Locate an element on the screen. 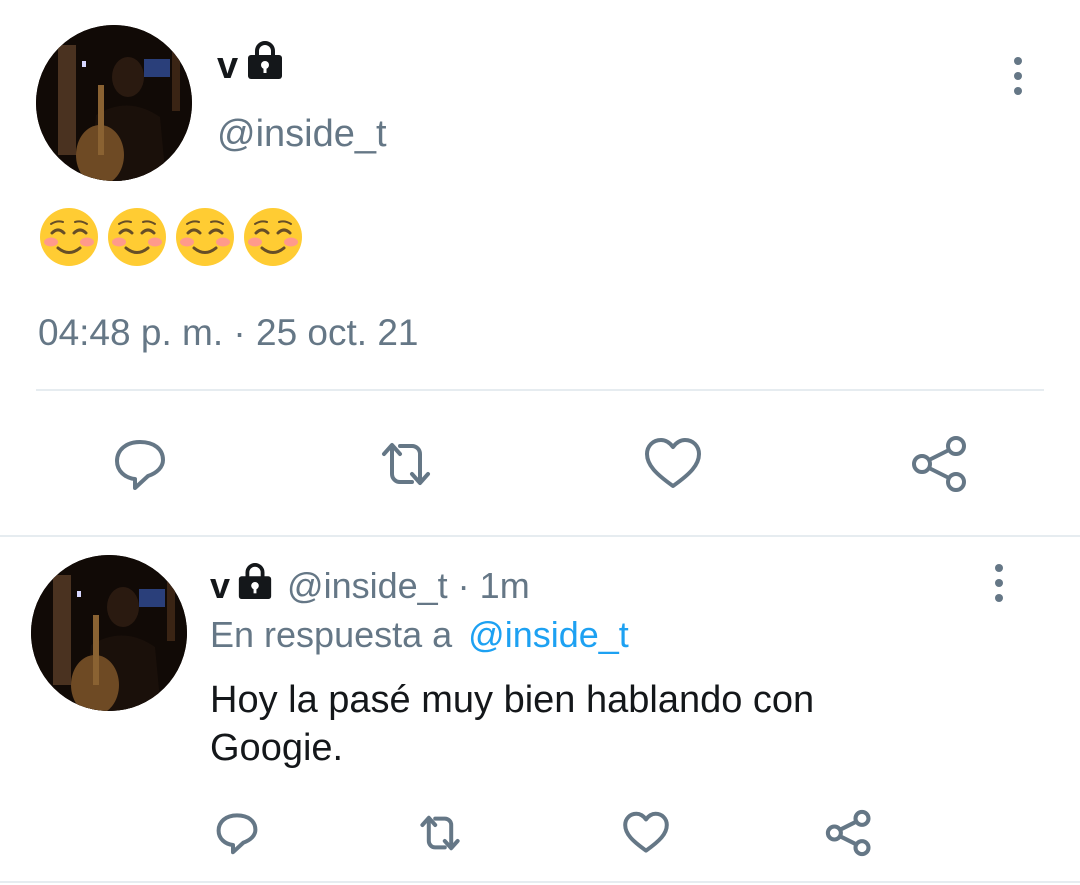 Image resolution: width=1080 pixels, height=885 pixels. reply-header: v @inside_t · 1m is located at coordinates (370, 586).